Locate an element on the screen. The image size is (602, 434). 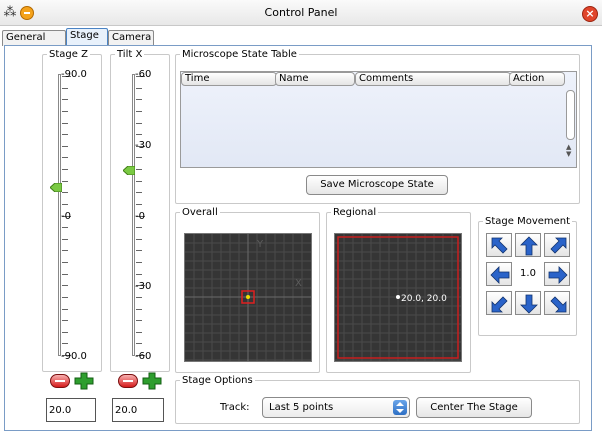
tilt-x-title: Tilt X is located at coordinates (130, 54).